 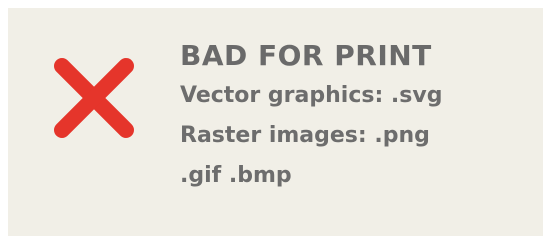 I want to click on raster-images-line: Raster images: .png, so click(x=305, y=135).